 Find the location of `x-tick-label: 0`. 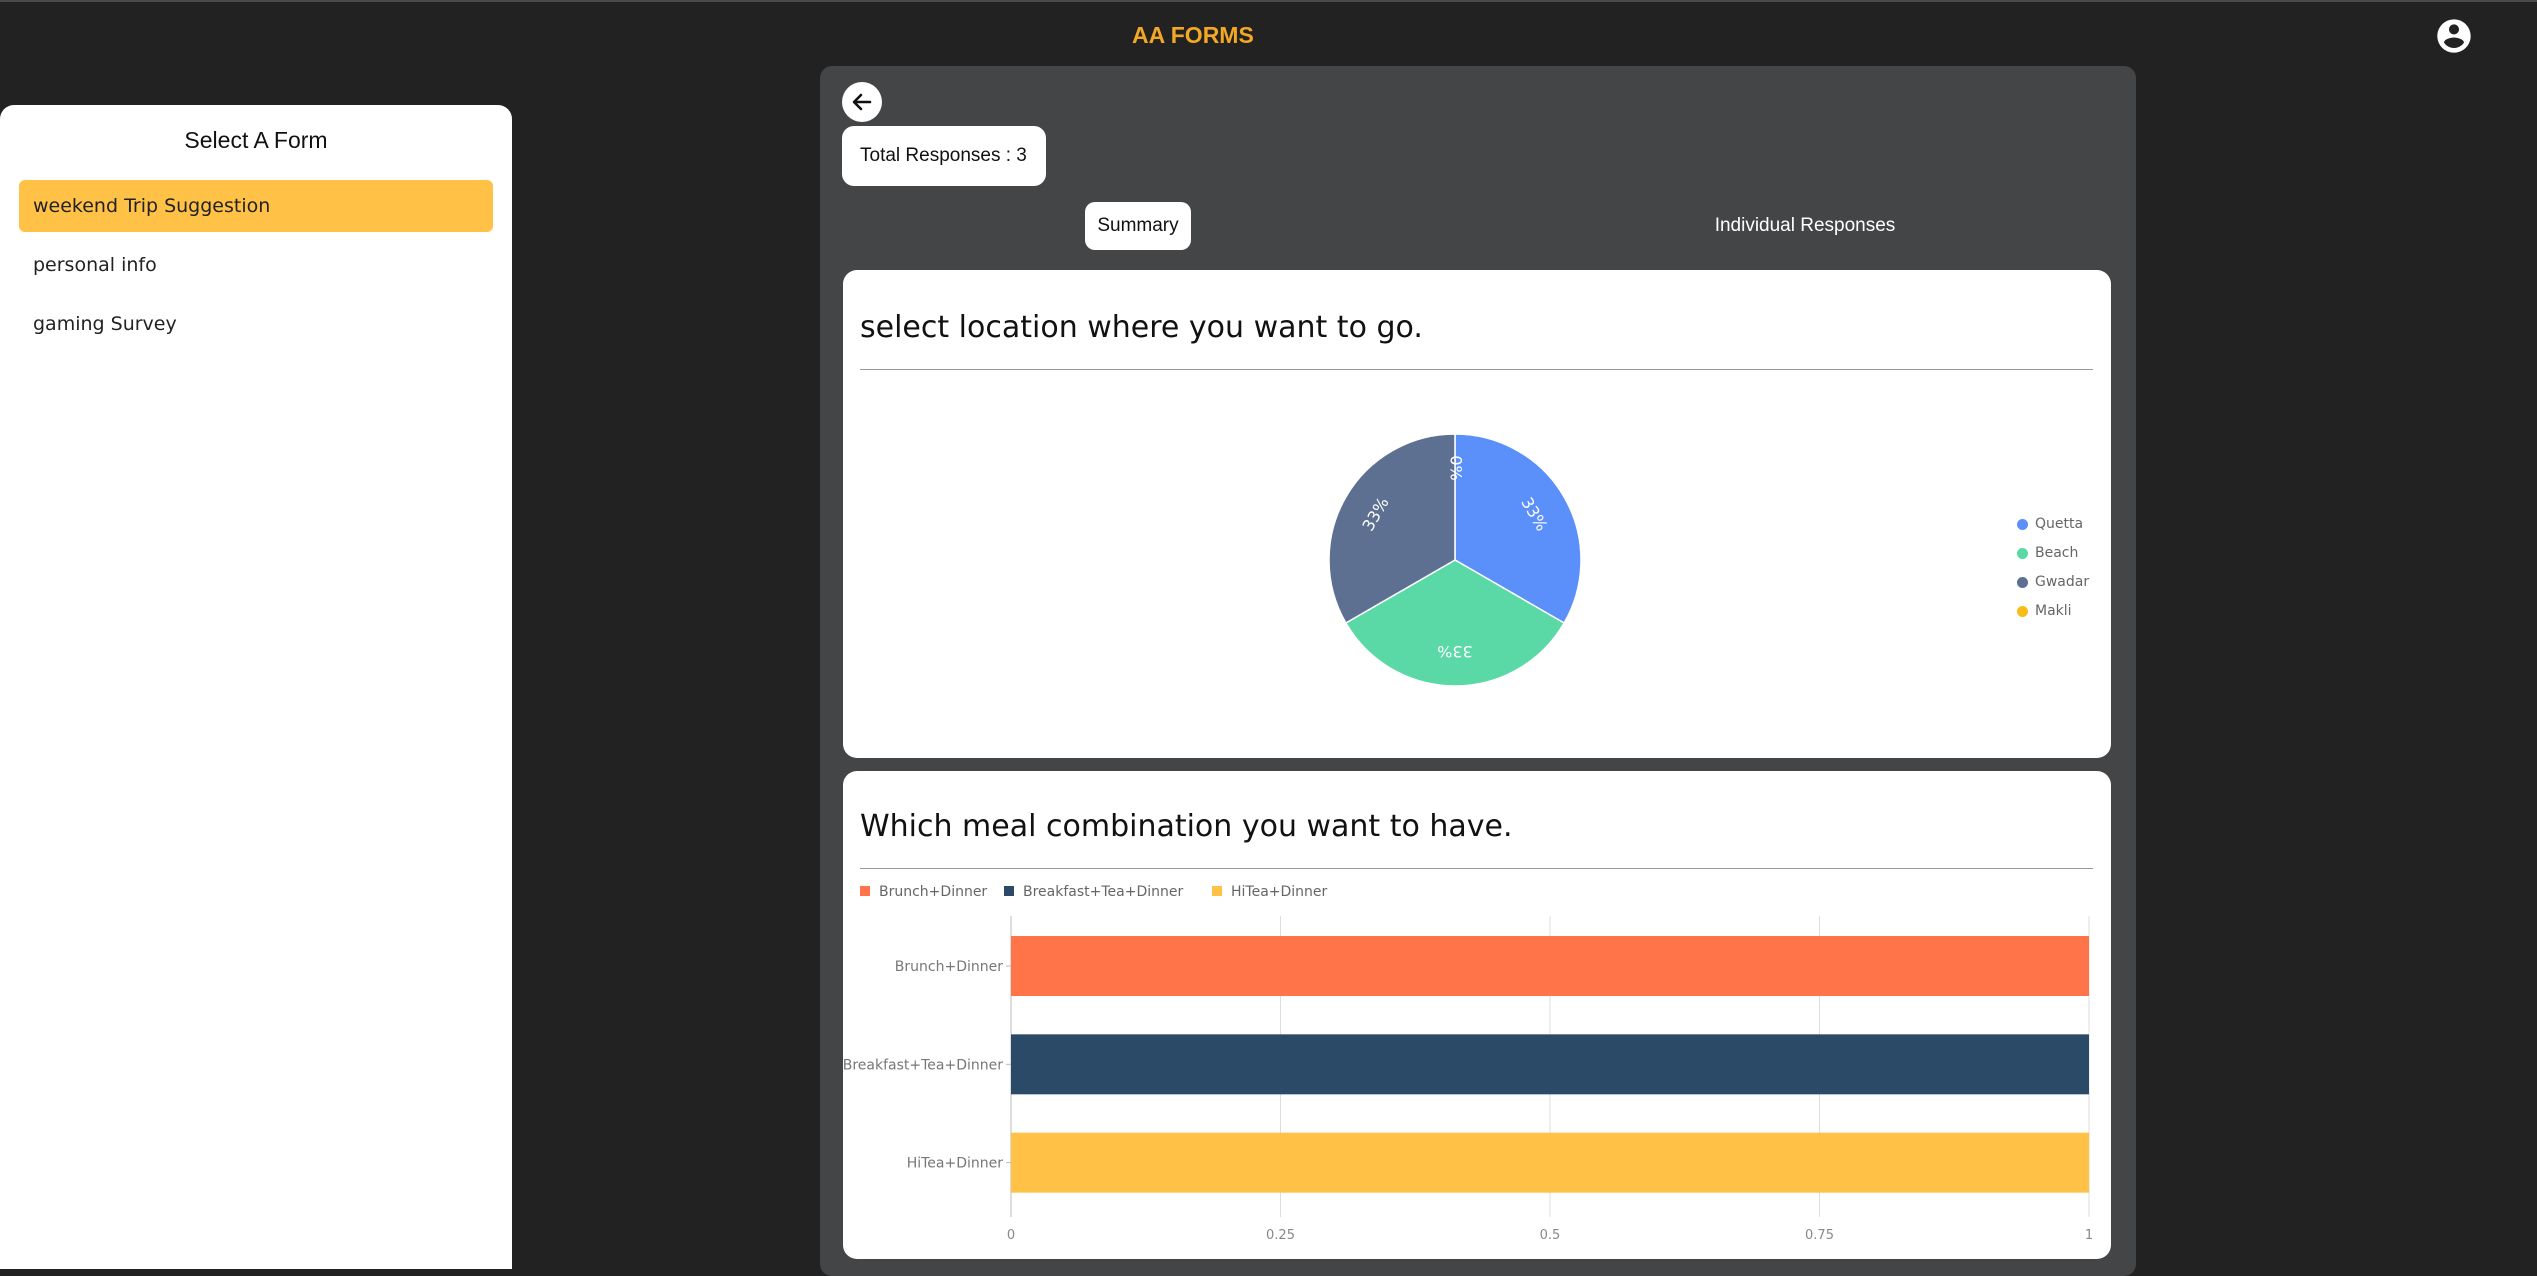

x-tick-label: 0 is located at coordinates (1011, 1235).